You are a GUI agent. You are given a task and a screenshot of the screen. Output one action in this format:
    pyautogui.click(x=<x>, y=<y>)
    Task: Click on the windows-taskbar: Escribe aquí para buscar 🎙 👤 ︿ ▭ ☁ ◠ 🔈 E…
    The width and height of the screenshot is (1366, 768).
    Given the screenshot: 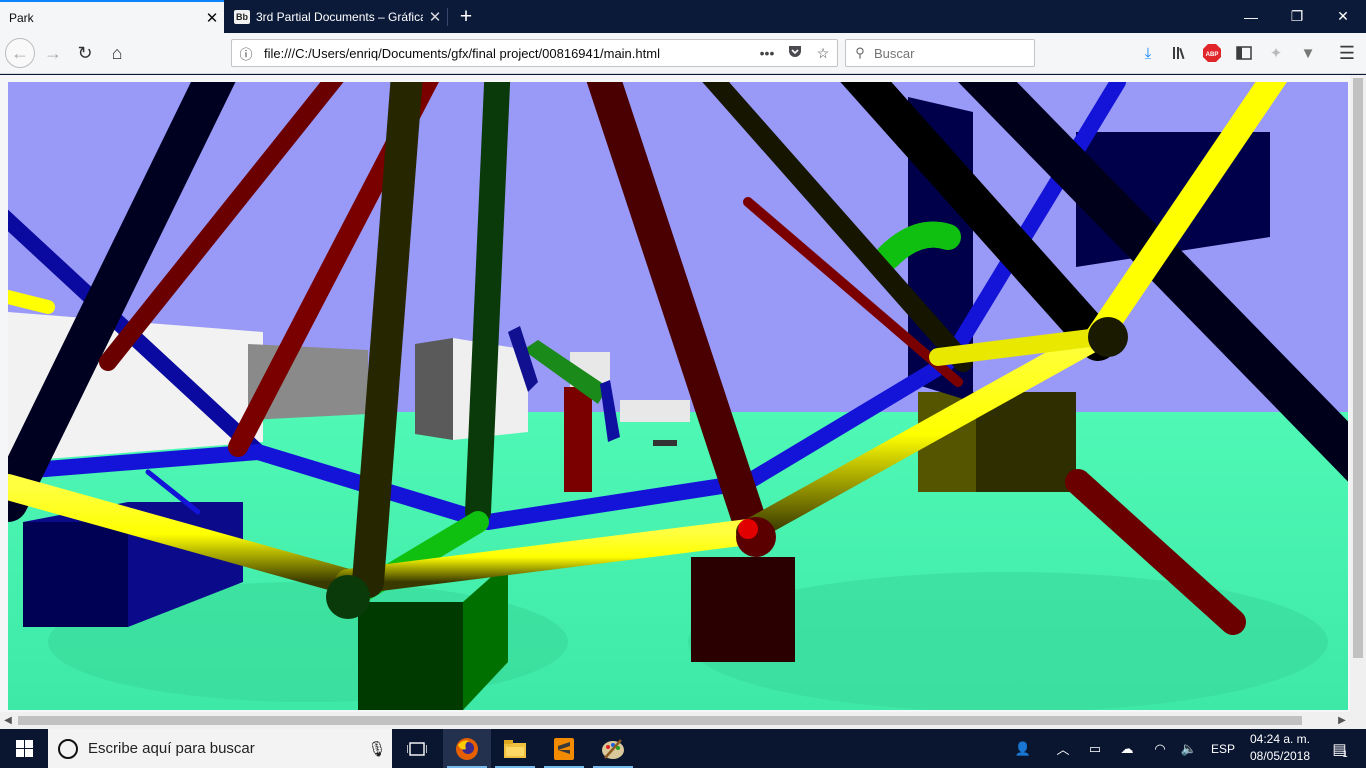 What is the action you would take?
    pyautogui.click(x=683, y=748)
    